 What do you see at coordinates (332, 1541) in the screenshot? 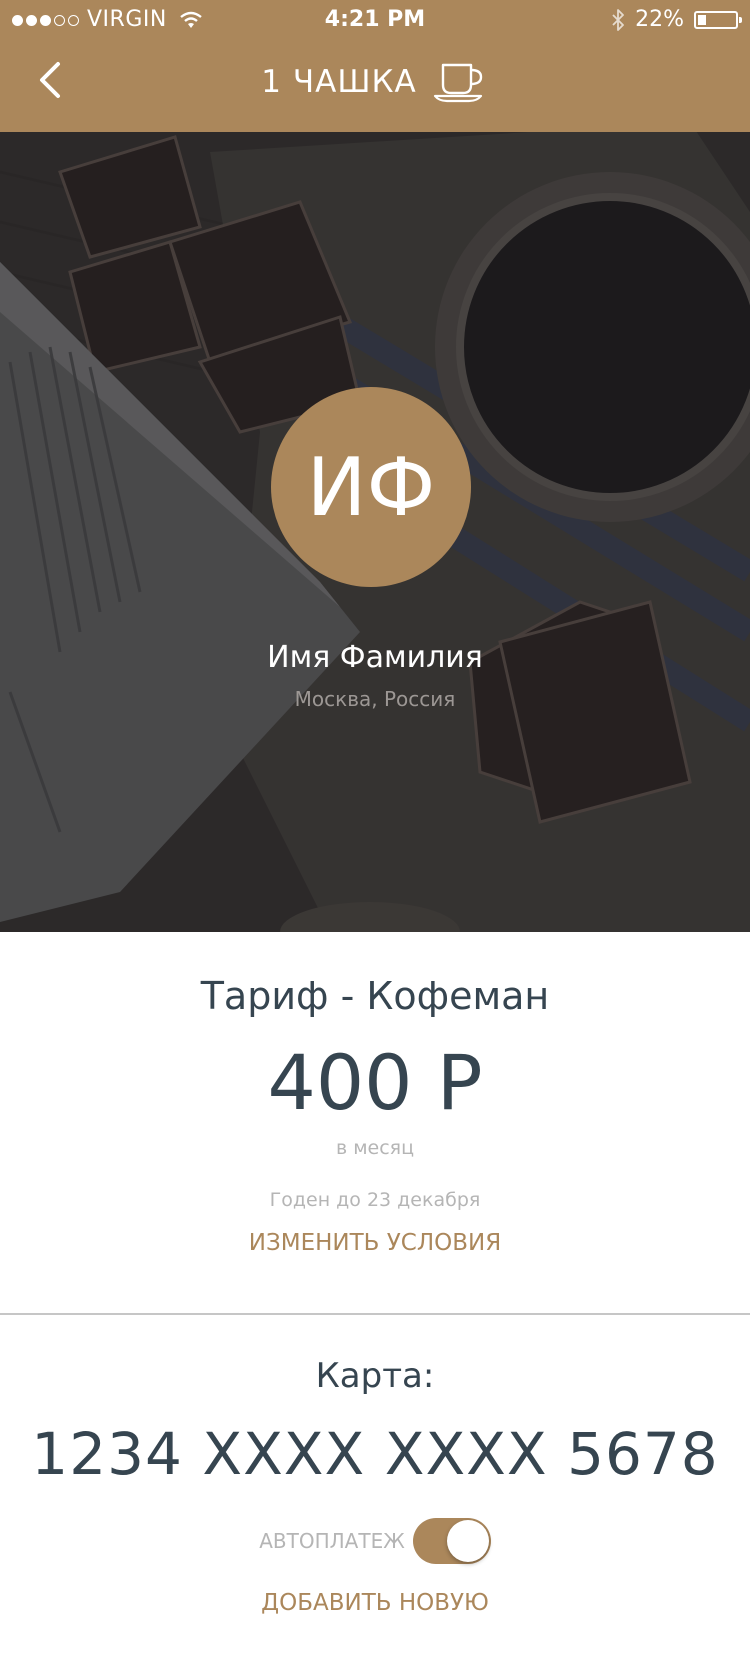
I see `autopay-label: АВТОПЛАТЕЖ` at bounding box center [332, 1541].